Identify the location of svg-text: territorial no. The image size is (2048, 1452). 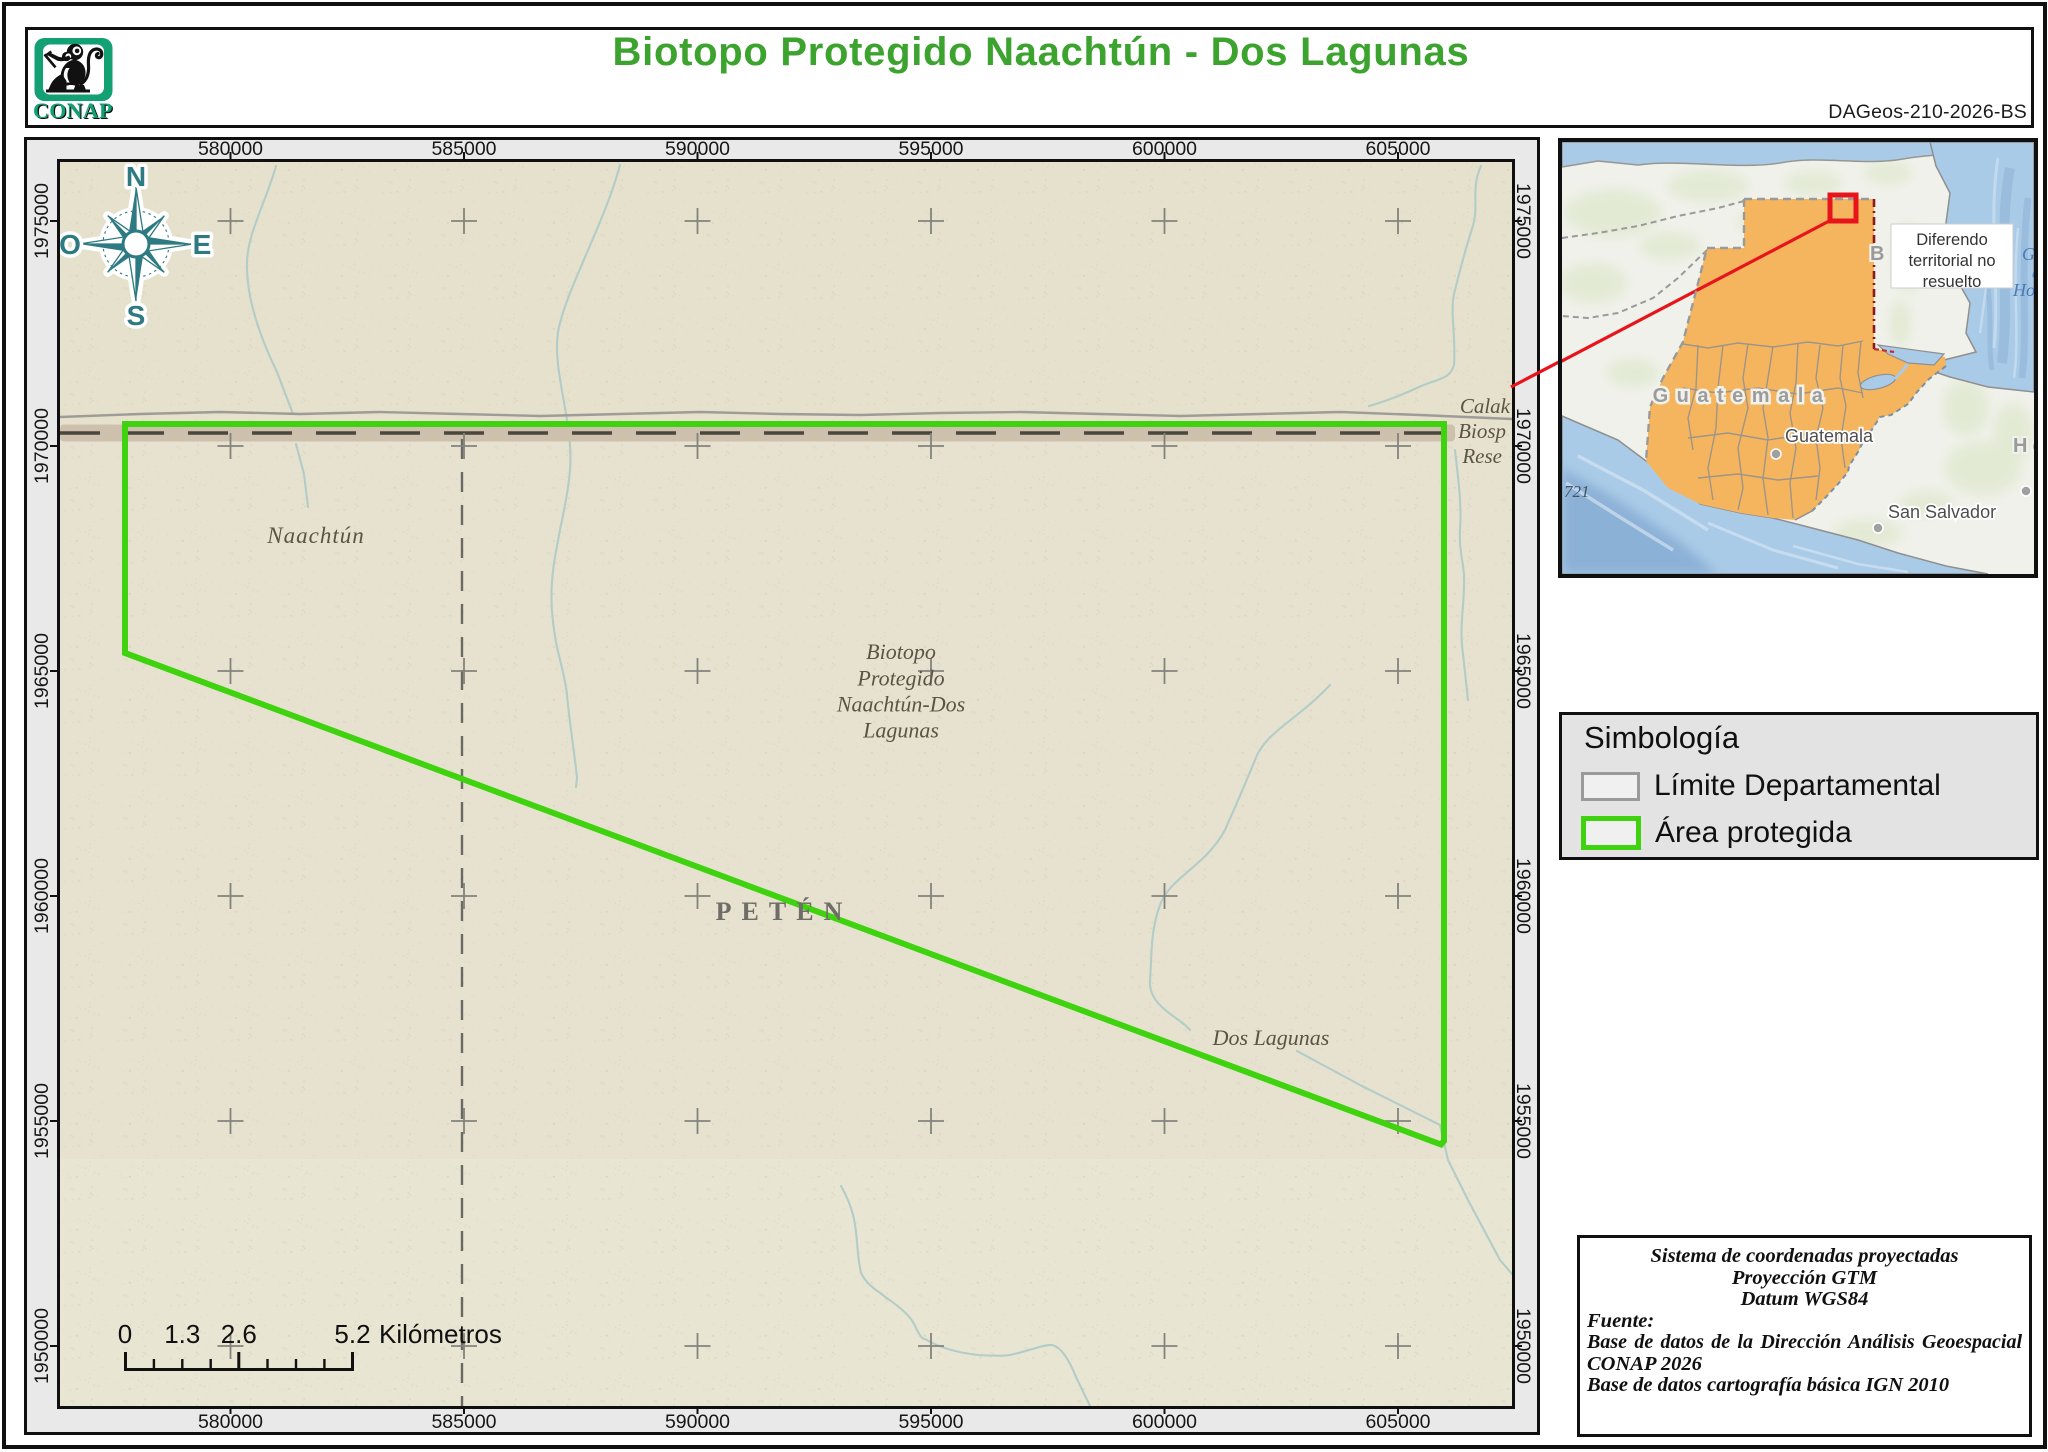
(1951, 261).